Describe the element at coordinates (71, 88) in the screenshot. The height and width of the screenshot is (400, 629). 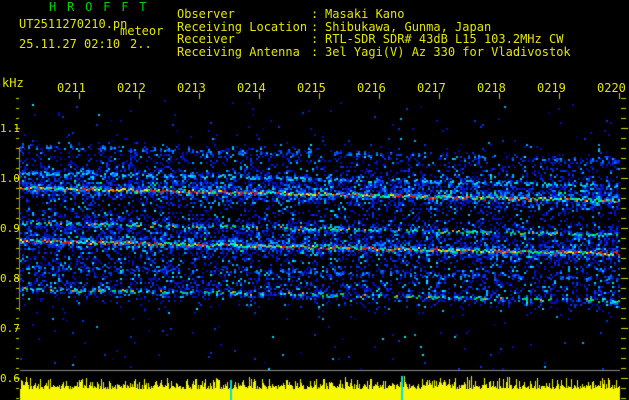
I see `time-label: 0211` at that location.